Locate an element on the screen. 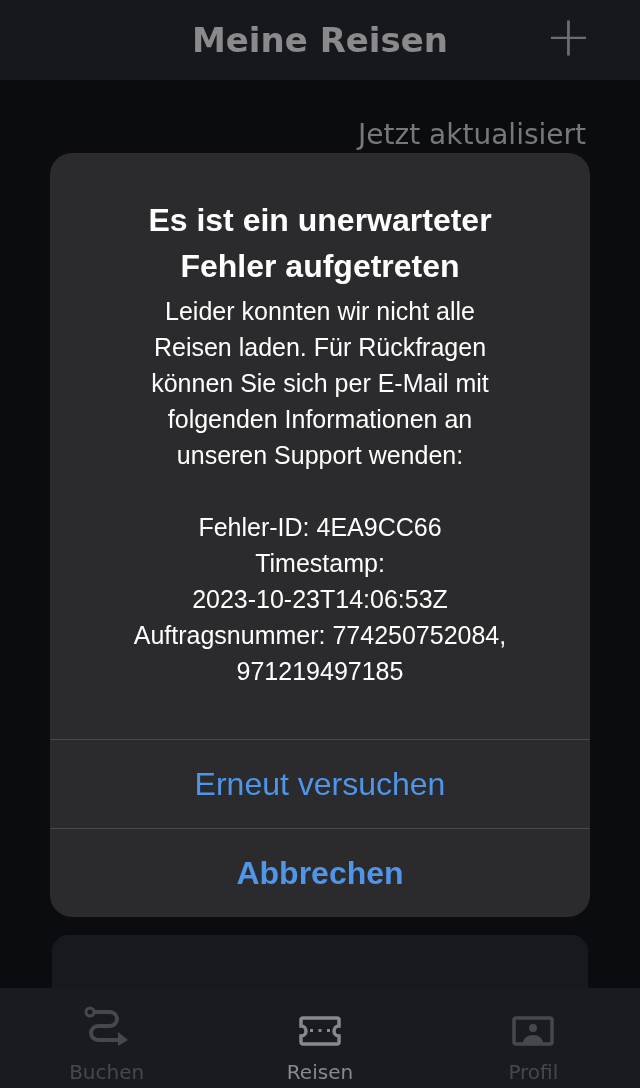 This screenshot has height=1088, width=640. page-title: Meine Reisen is located at coordinates (320, 40).